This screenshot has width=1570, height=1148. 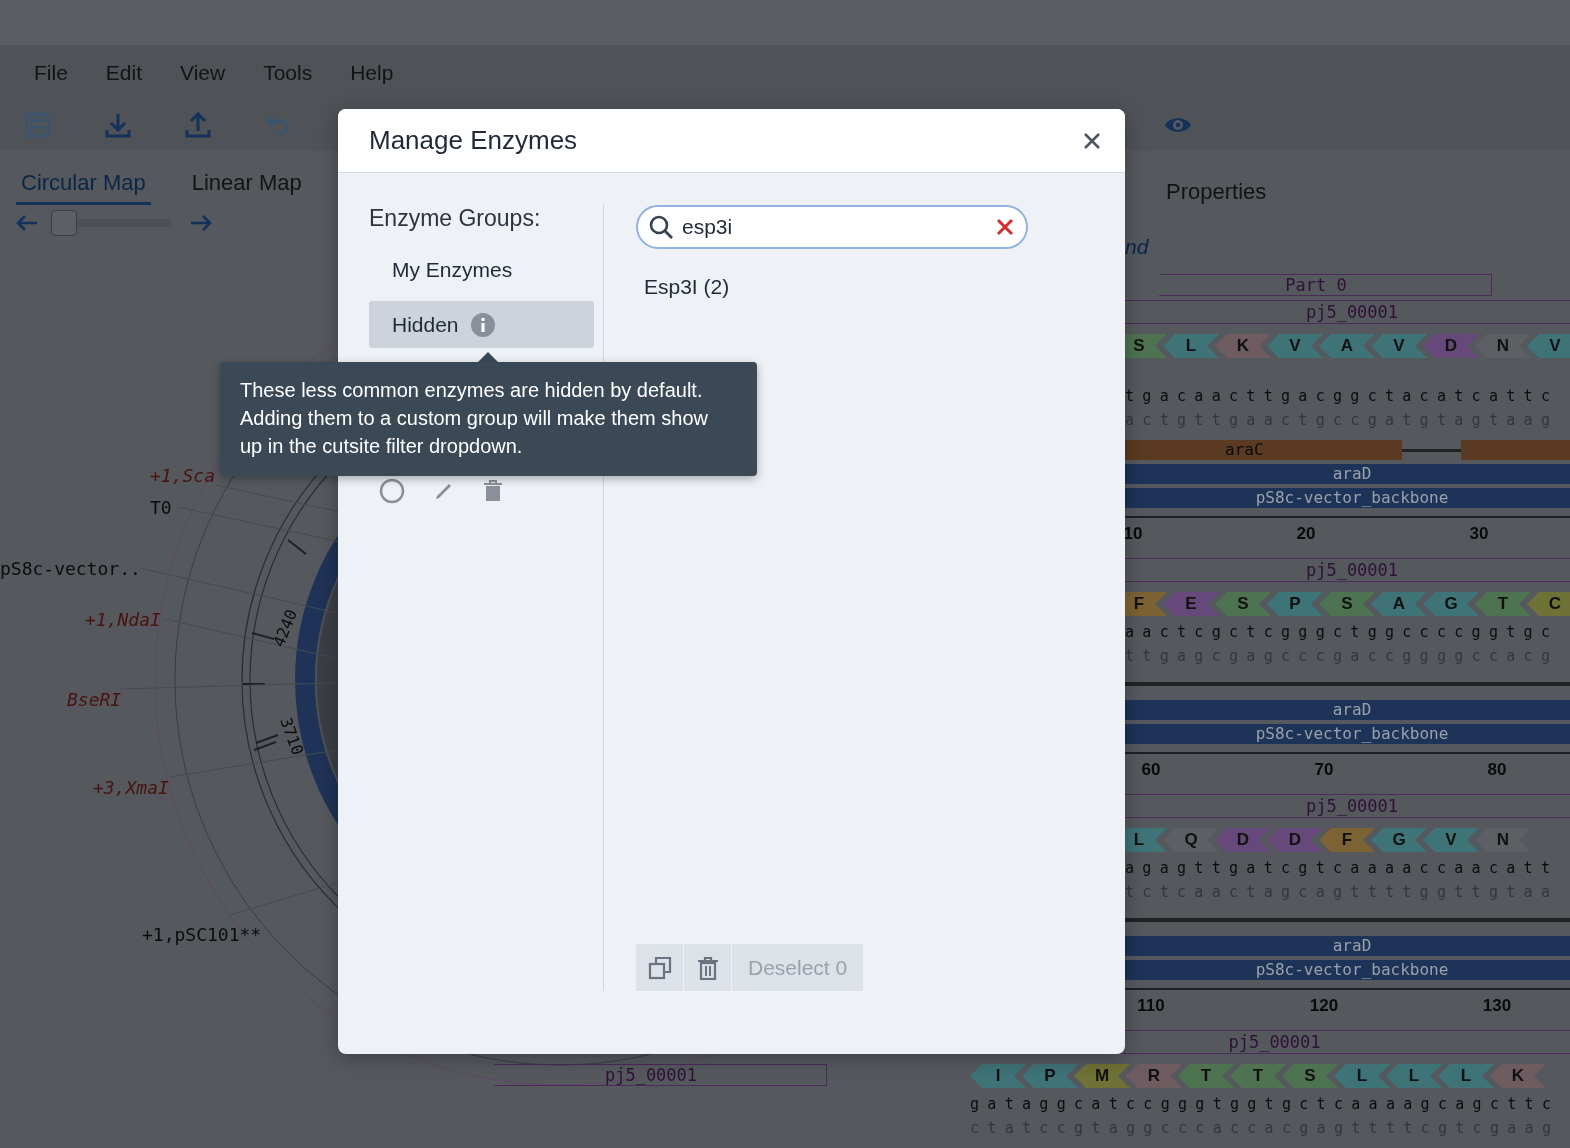 What do you see at coordinates (455, 218) in the screenshot?
I see `groups-heading: Enzyme Groups:` at bounding box center [455, 218].